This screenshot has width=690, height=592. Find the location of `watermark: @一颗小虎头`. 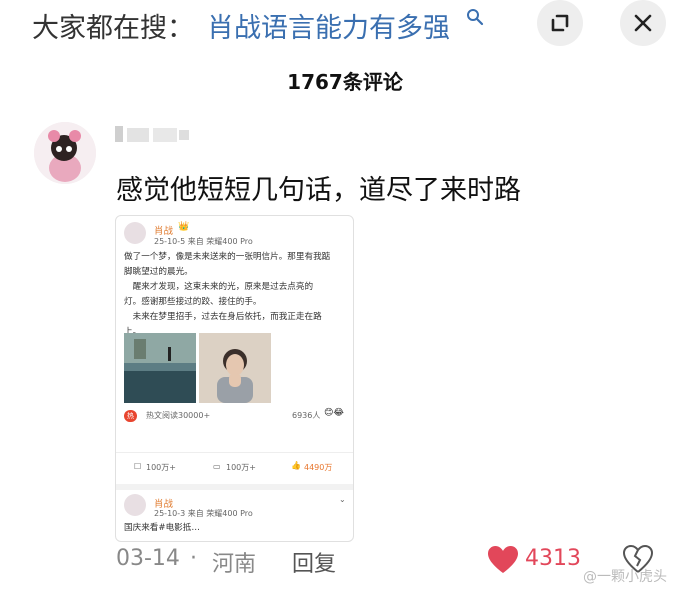

watermark: @一颗小虎头 is located at coordinates (625, 577).